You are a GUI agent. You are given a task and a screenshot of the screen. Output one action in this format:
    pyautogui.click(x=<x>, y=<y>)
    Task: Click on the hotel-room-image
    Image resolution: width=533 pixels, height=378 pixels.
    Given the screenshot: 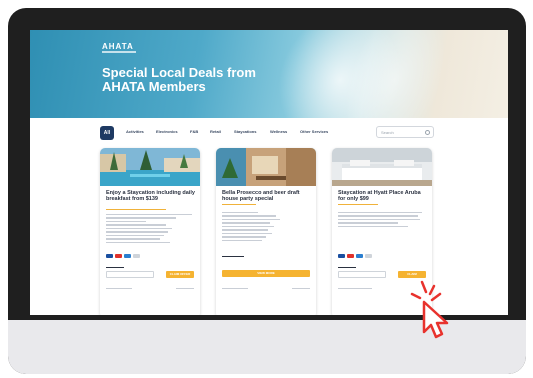 What is the action you would take?
    pyautogui.click(x=382, y=167)
    